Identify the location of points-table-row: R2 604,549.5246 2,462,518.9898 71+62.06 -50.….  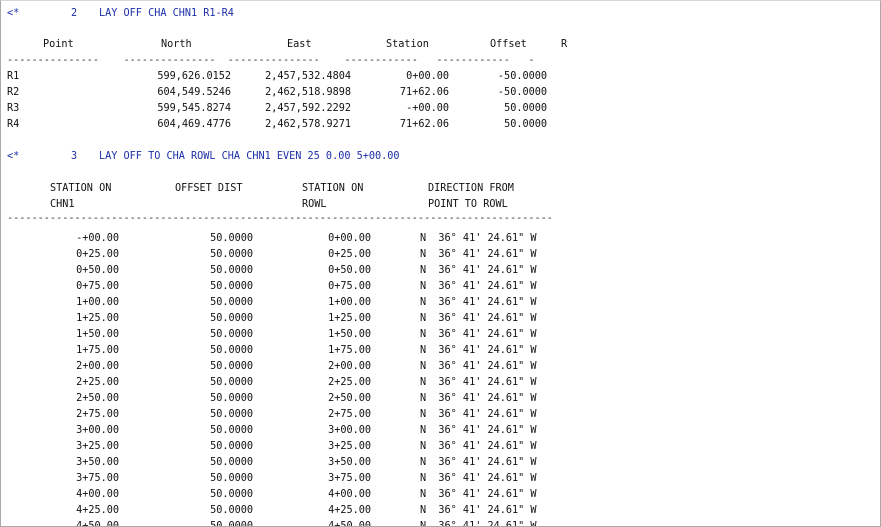
(287, 93).